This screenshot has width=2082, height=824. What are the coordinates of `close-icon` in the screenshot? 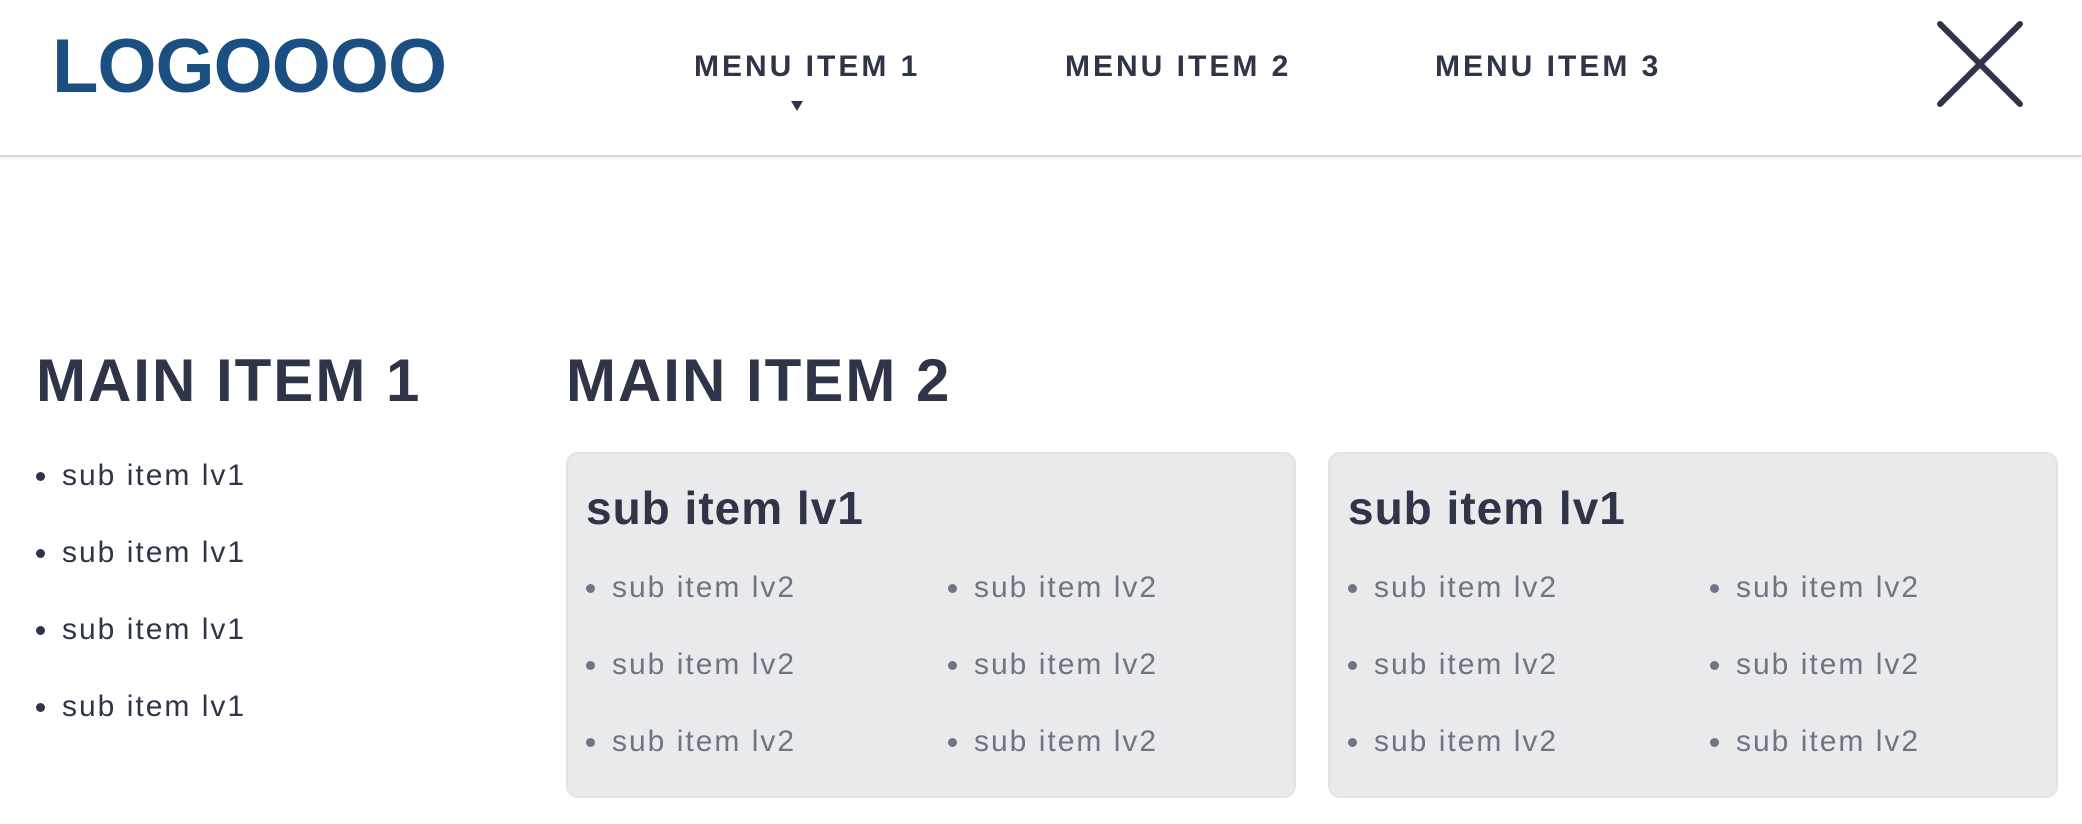 It's located at (1980, 64).